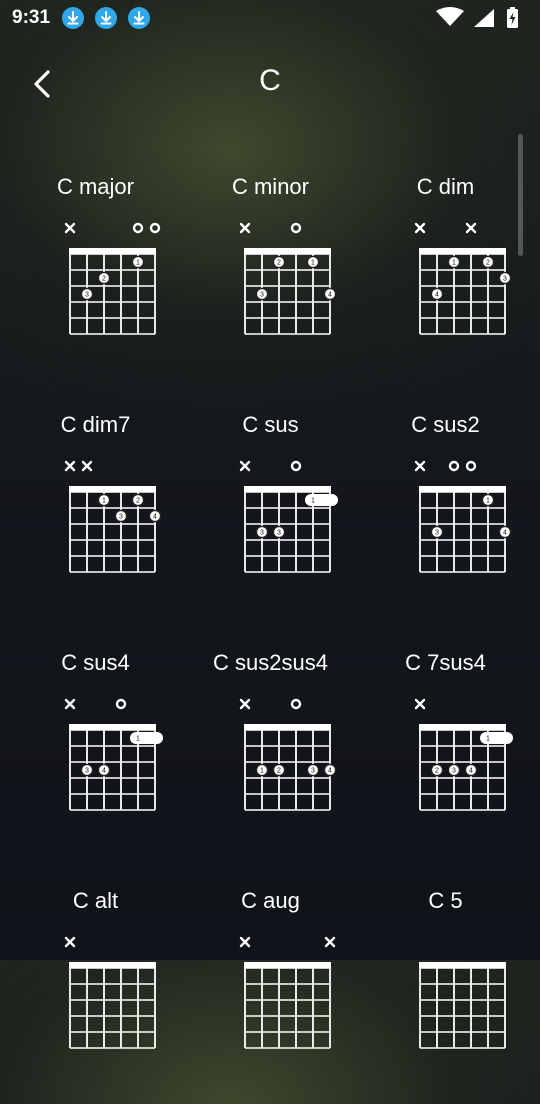  What do you see at coordinates (270, 271) in the screenshot?
I see `chord-card: C minor 2 1 3 4` at bounding box center [270, 271].